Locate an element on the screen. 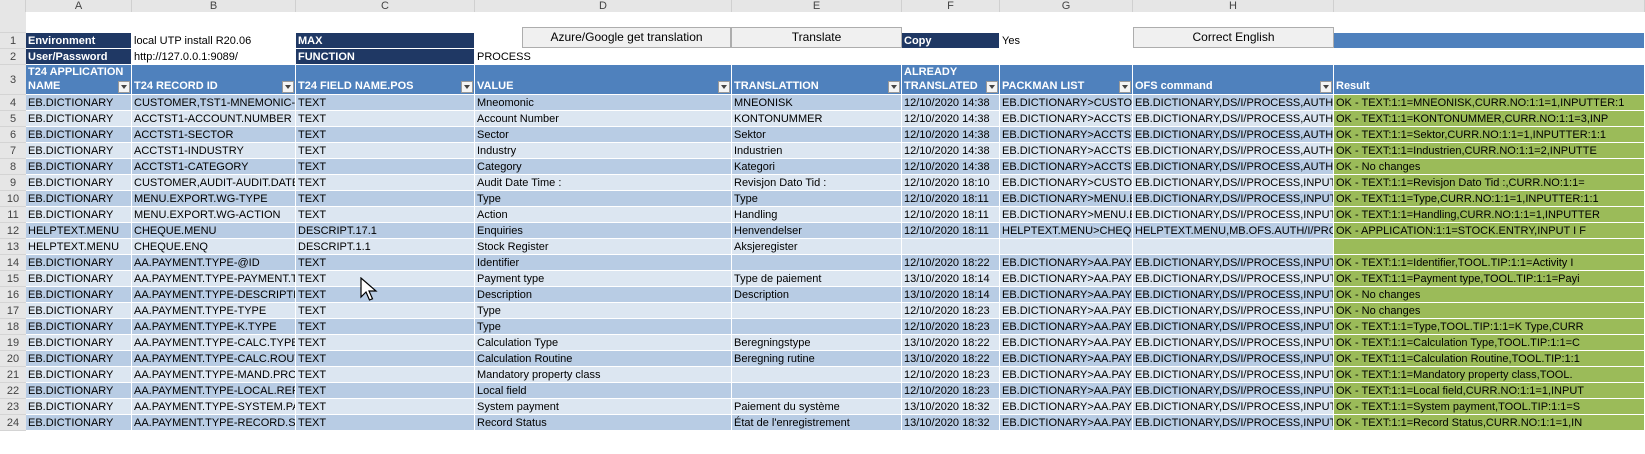 The width and height of the screenshot is (1645, 454). cell-d: Enquiries is located at coordinates (603, 231).